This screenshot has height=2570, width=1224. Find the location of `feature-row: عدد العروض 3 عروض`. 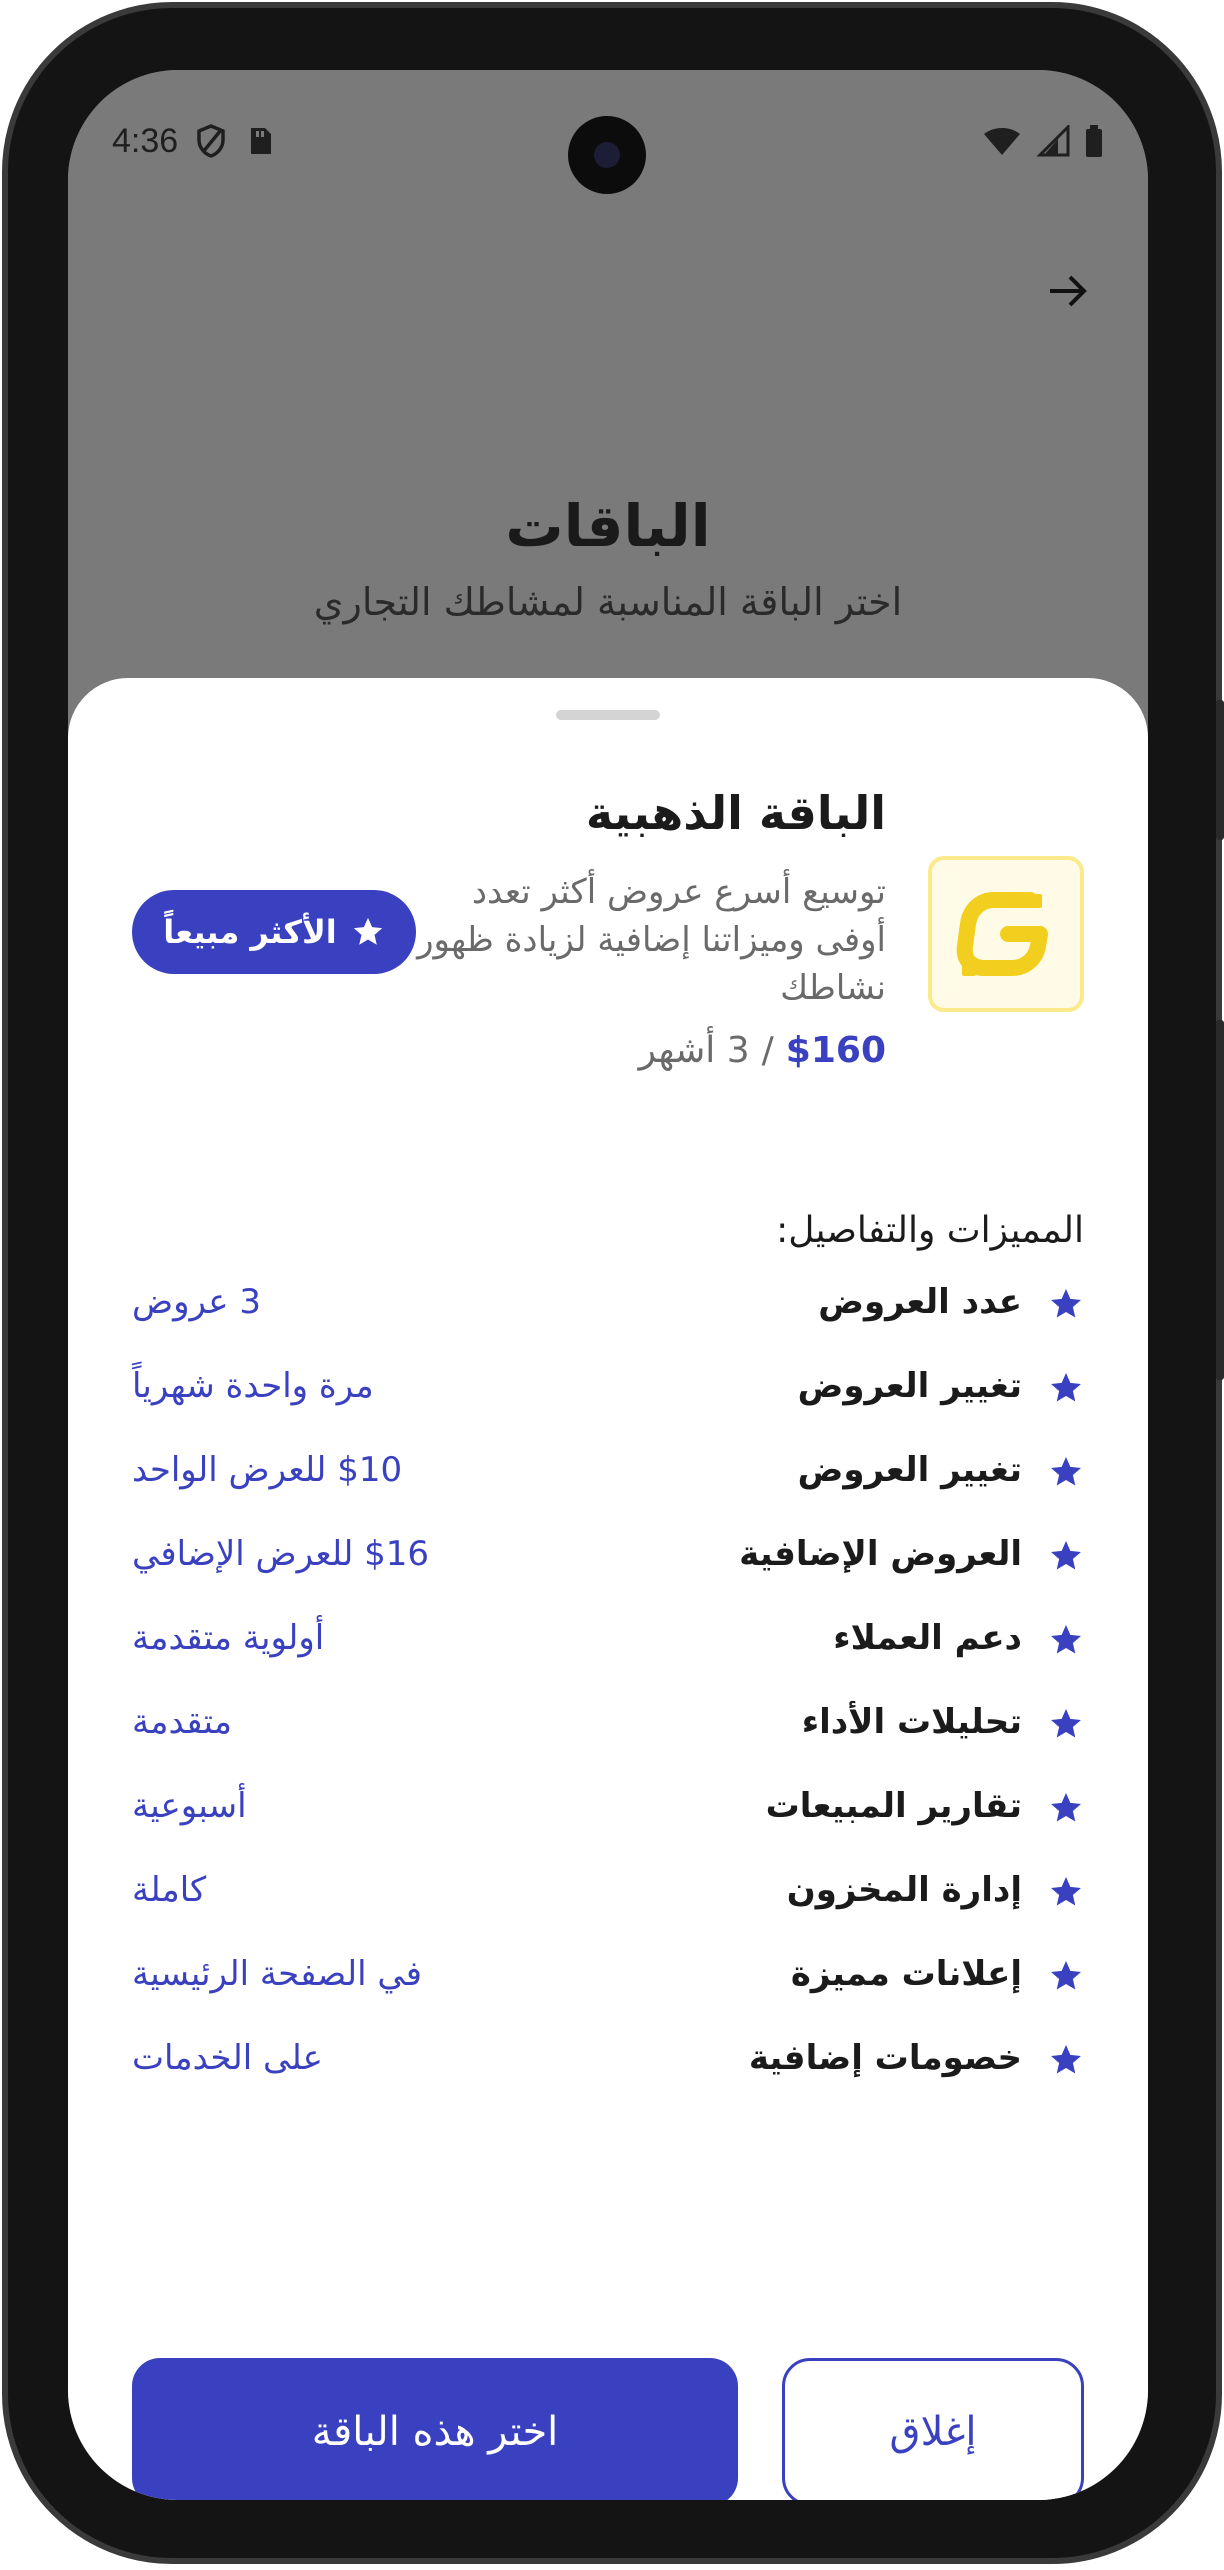

feature-row: عدد العروض 3 عروض is located at coordinates (608, 1324).